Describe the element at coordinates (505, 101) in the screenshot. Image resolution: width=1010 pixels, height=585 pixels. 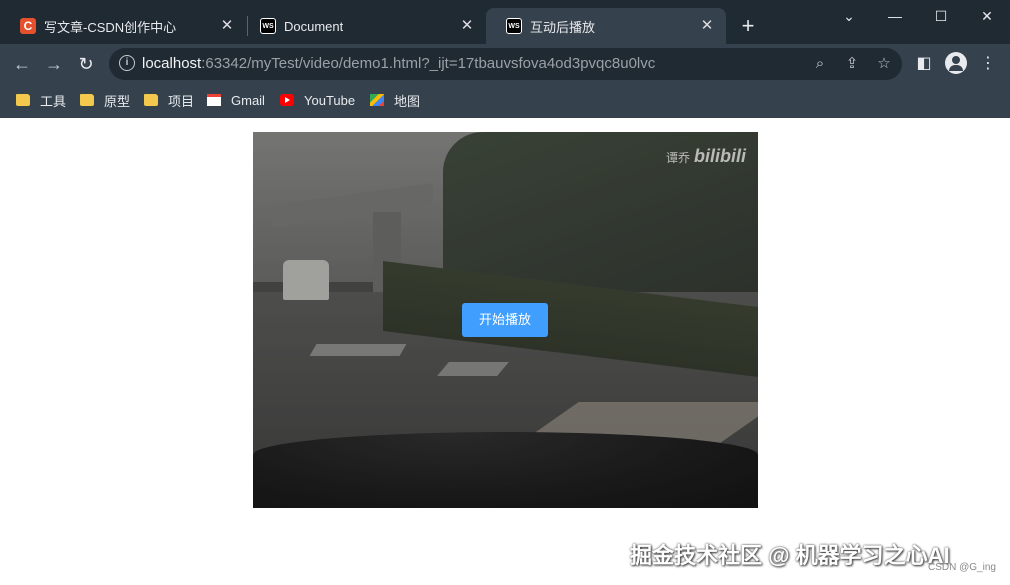
I see `bookmarks-bar: 工具 原型 项目 Gmail YouTube 地图` at that location.